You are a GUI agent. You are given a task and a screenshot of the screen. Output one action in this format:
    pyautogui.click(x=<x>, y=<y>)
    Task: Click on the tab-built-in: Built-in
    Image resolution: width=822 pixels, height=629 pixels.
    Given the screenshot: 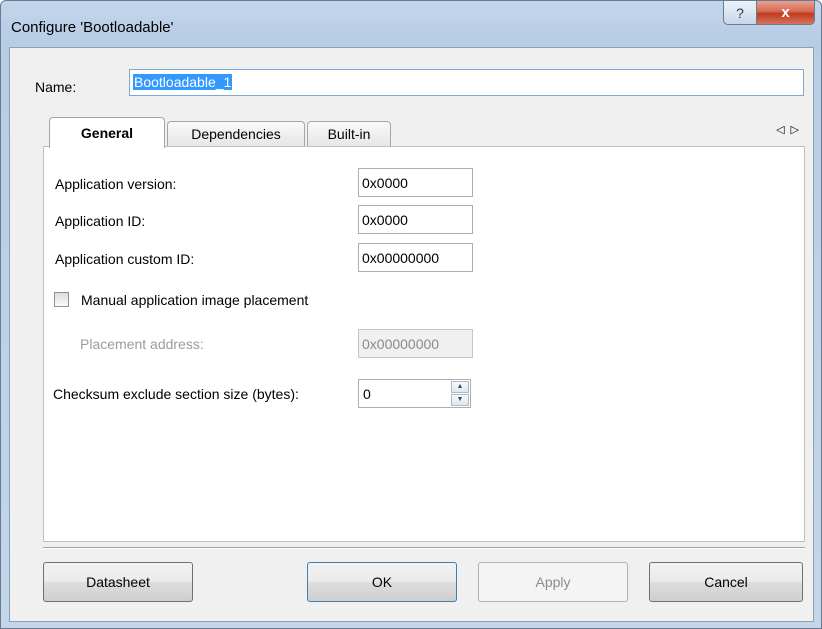 What is the action you would take?
    pyautogui.click(x=349, y=133)
    